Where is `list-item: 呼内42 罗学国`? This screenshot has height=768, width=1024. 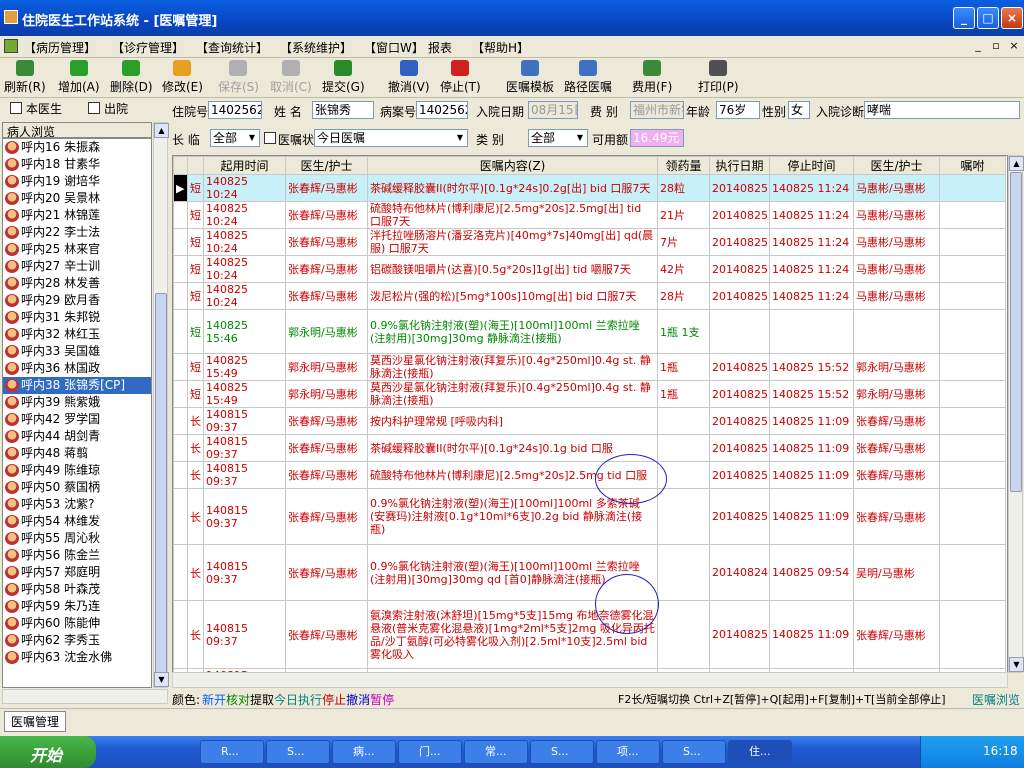 list-item: 呼内42 罗学国 is located at coordinates (77, 419).